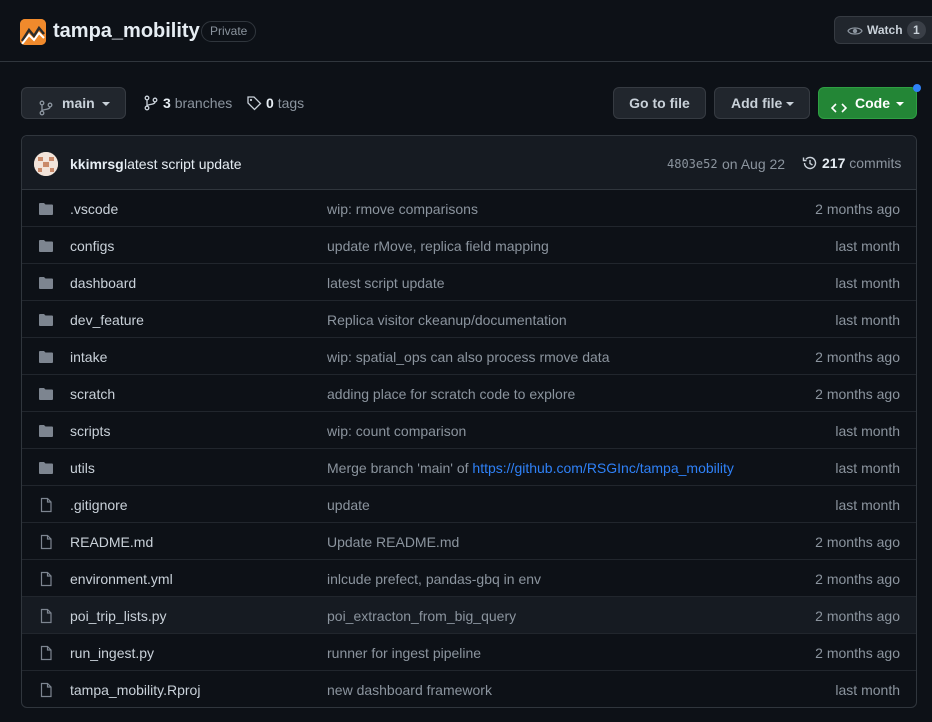 The height and width of the screenshot is (722, 932). I want to click on repo-header: tampa_mobility Private Watch 1, so click(466, 31).